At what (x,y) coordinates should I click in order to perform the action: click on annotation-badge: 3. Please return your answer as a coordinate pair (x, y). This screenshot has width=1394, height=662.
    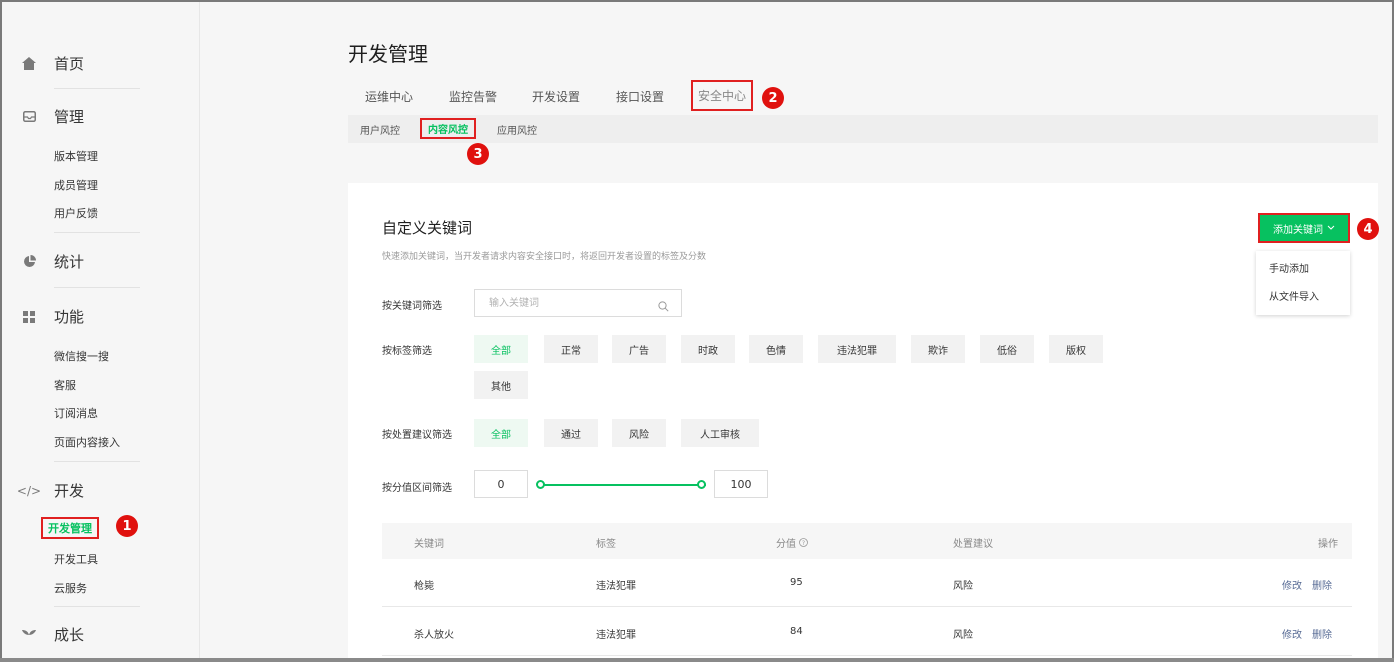
    Looking at the image, I should click on (478, 154).